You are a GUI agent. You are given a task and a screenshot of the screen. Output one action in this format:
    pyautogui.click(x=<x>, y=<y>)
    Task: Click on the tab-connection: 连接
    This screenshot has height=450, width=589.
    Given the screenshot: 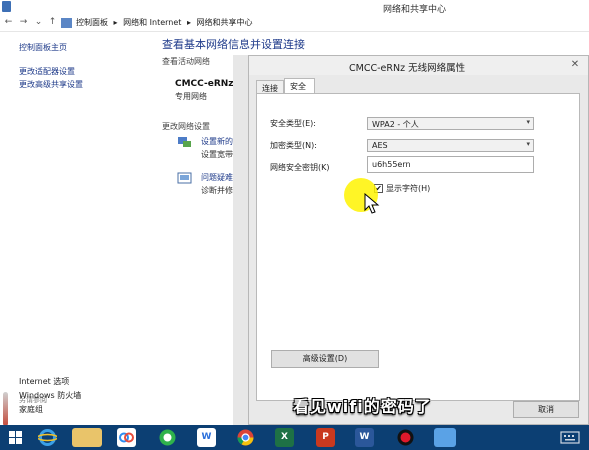 What is the action you would take?
    pyautogui.click(x=270, y=87)
    